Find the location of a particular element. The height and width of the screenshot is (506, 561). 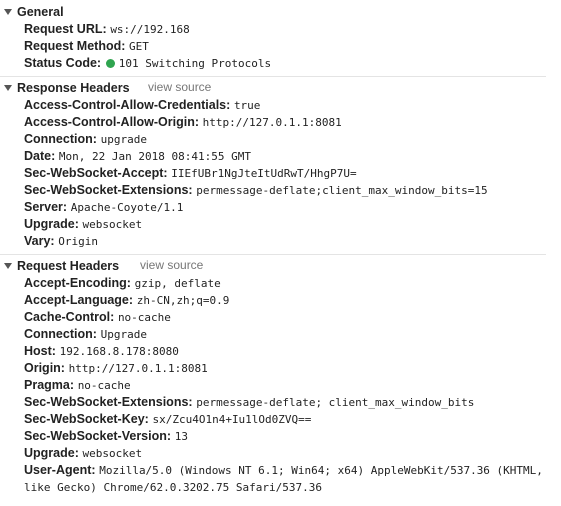

header-key: Host: is located at coordinates (40, 351).